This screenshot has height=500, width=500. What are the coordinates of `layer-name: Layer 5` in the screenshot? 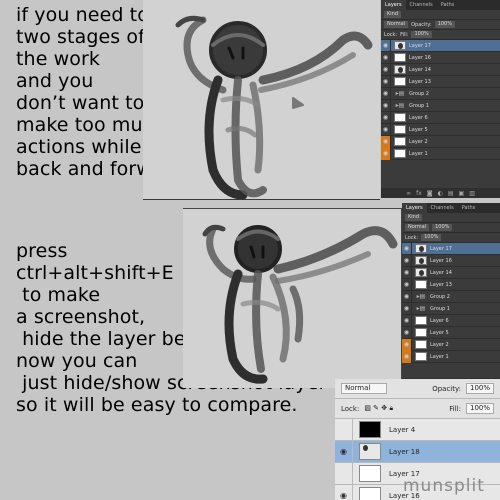 It's located at (418, 129).